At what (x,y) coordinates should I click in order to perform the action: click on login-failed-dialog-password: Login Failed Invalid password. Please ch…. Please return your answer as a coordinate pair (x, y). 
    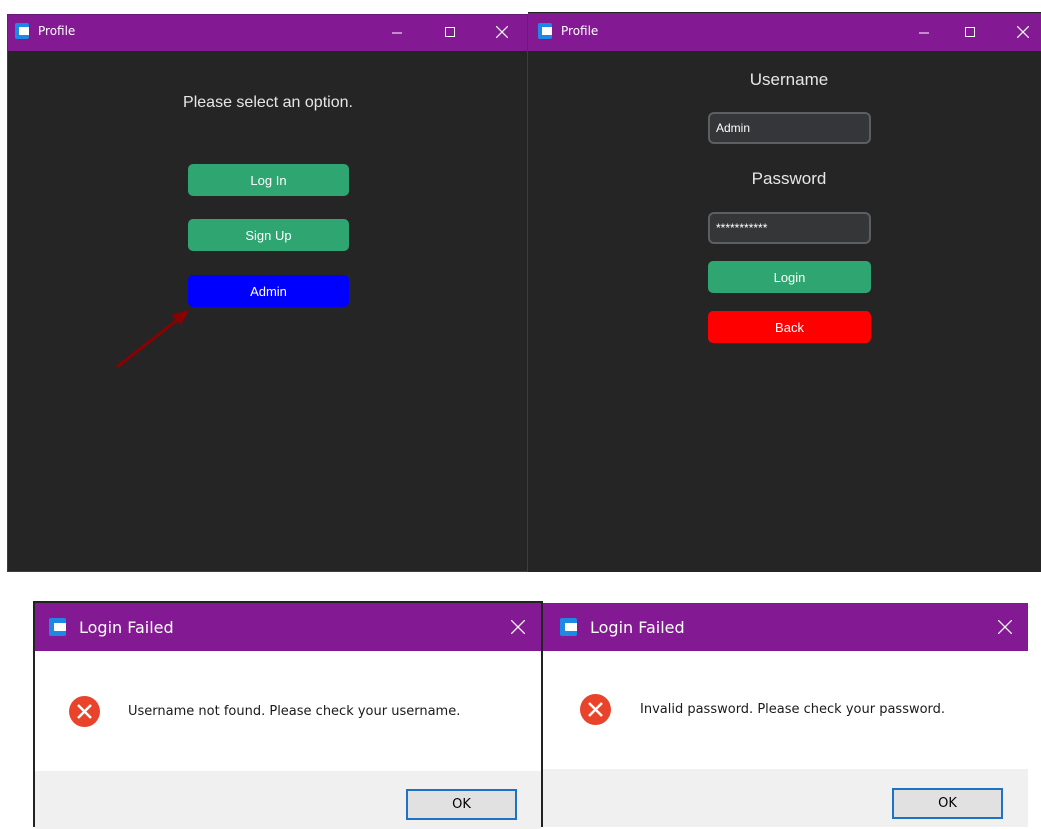
    Looking at the image, I should click on (785, 715).